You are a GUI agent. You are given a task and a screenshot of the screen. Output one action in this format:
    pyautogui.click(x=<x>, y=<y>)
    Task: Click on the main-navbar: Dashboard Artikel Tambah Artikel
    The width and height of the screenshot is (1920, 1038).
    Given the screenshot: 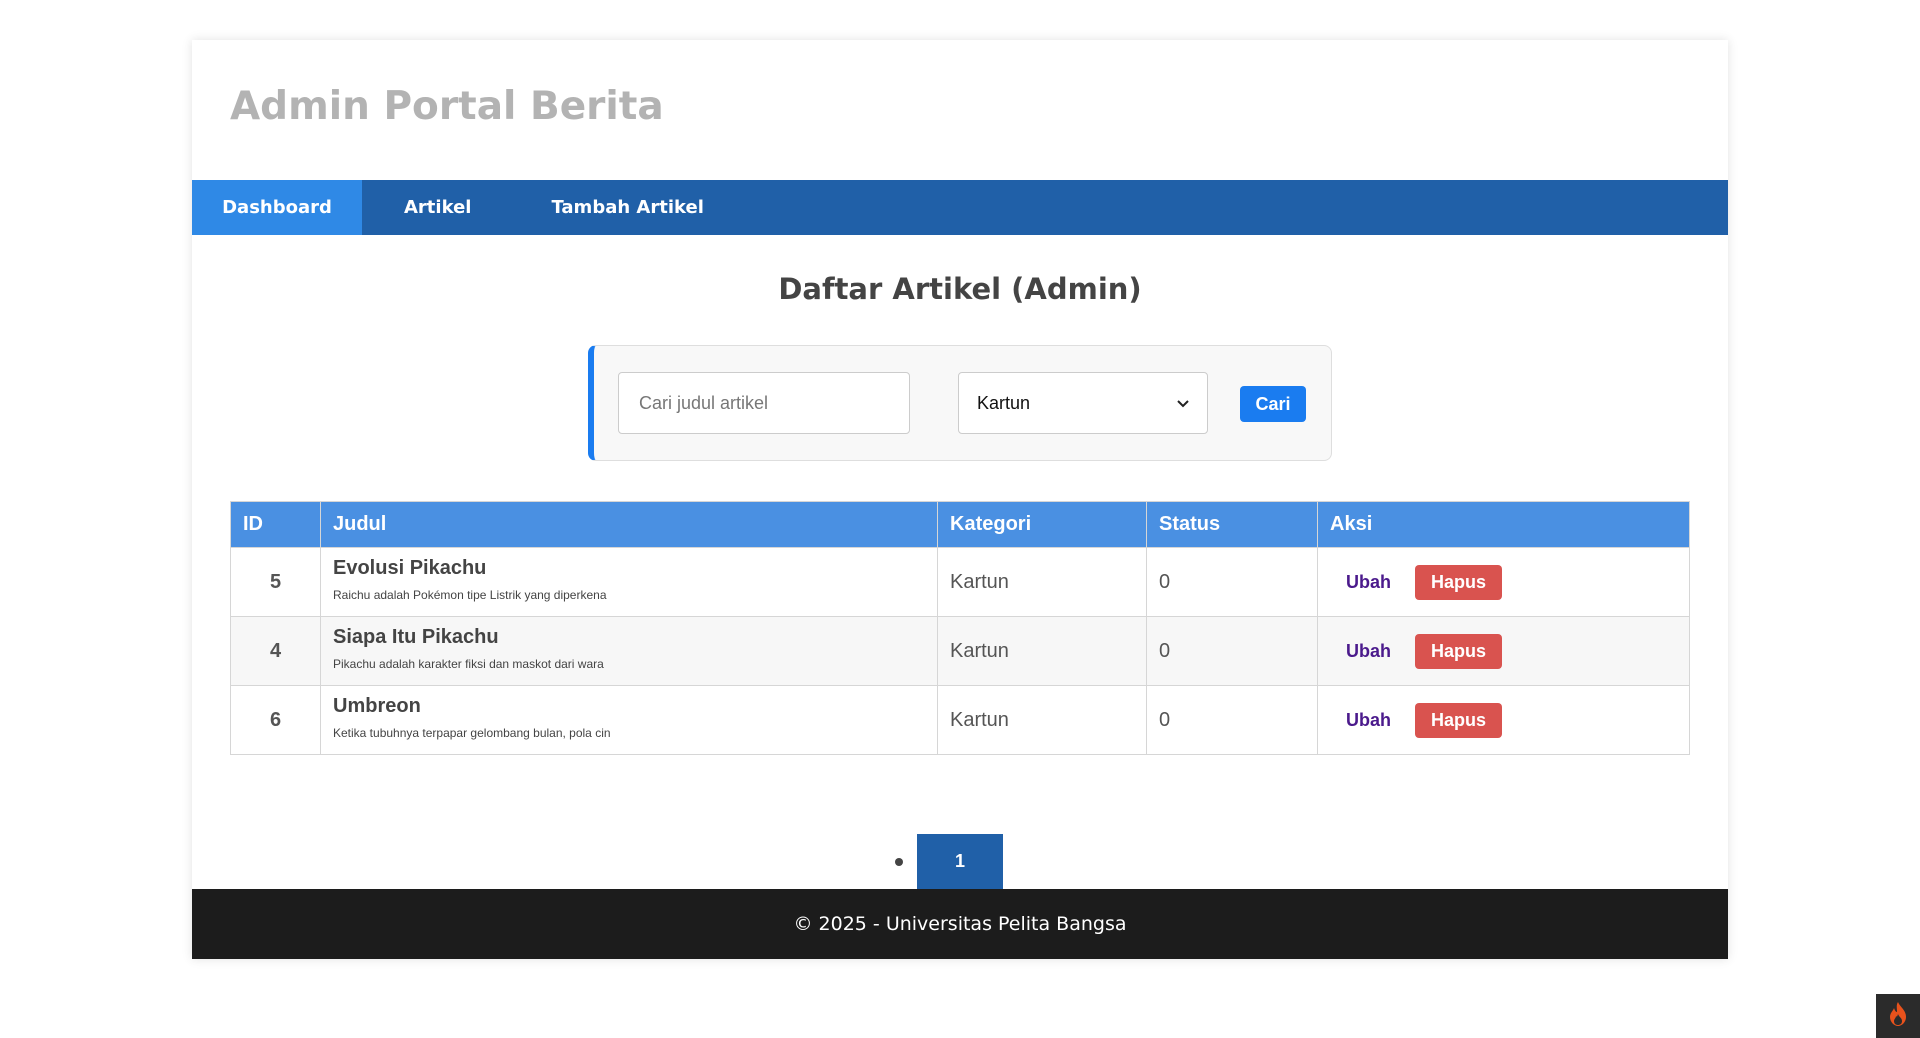 What is the action you would take?
    pyautogui.click(x=960, y=207)
    